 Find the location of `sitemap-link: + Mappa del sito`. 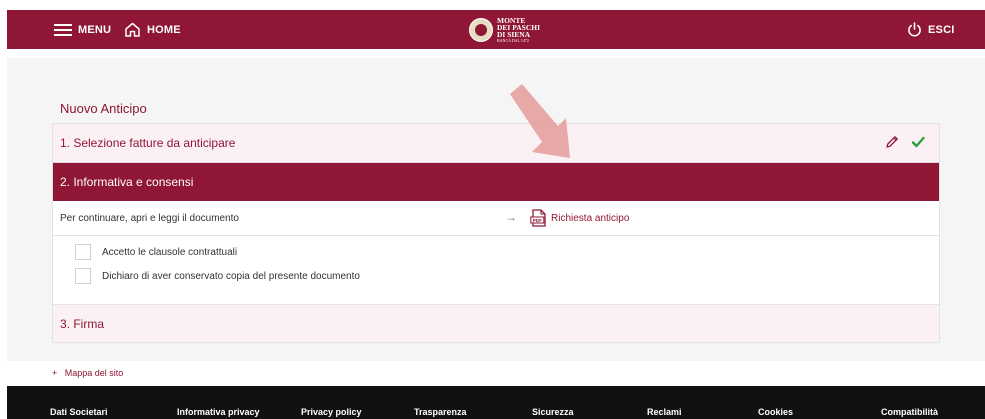

sitemap-link: + Mappa del sito is located at coordinates (87, 373).